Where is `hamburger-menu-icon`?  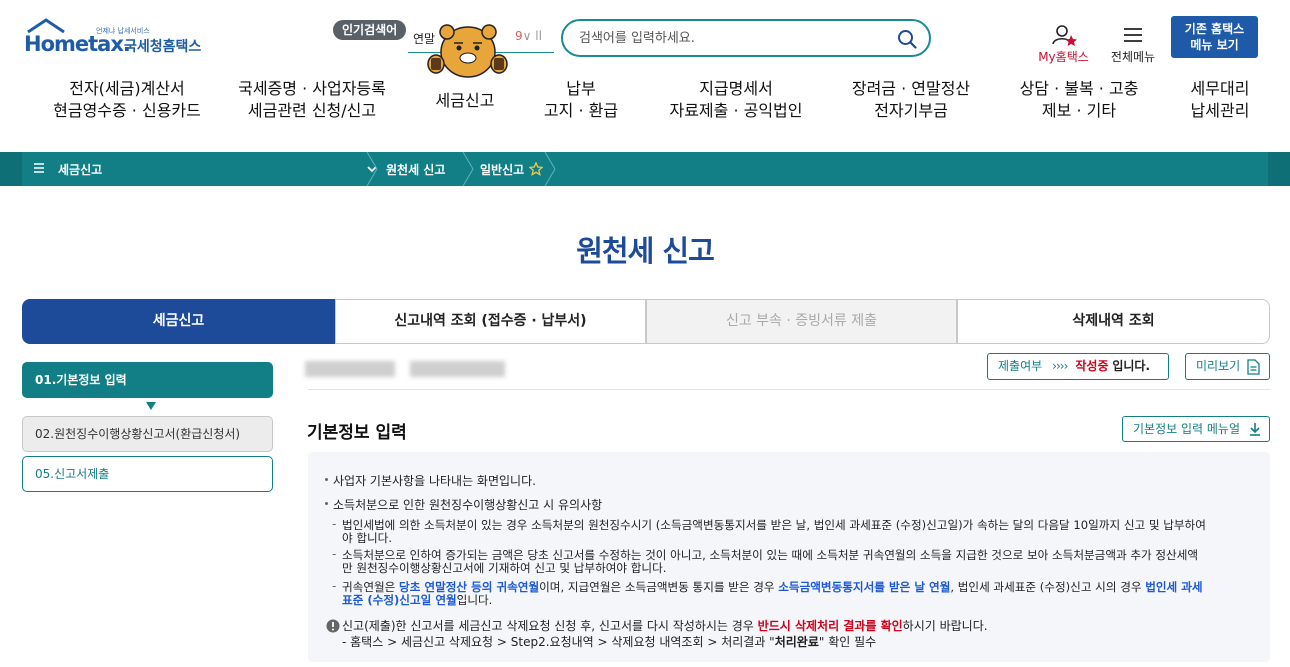
hamburger-menu-icon is located at coordinates (1133, 35).